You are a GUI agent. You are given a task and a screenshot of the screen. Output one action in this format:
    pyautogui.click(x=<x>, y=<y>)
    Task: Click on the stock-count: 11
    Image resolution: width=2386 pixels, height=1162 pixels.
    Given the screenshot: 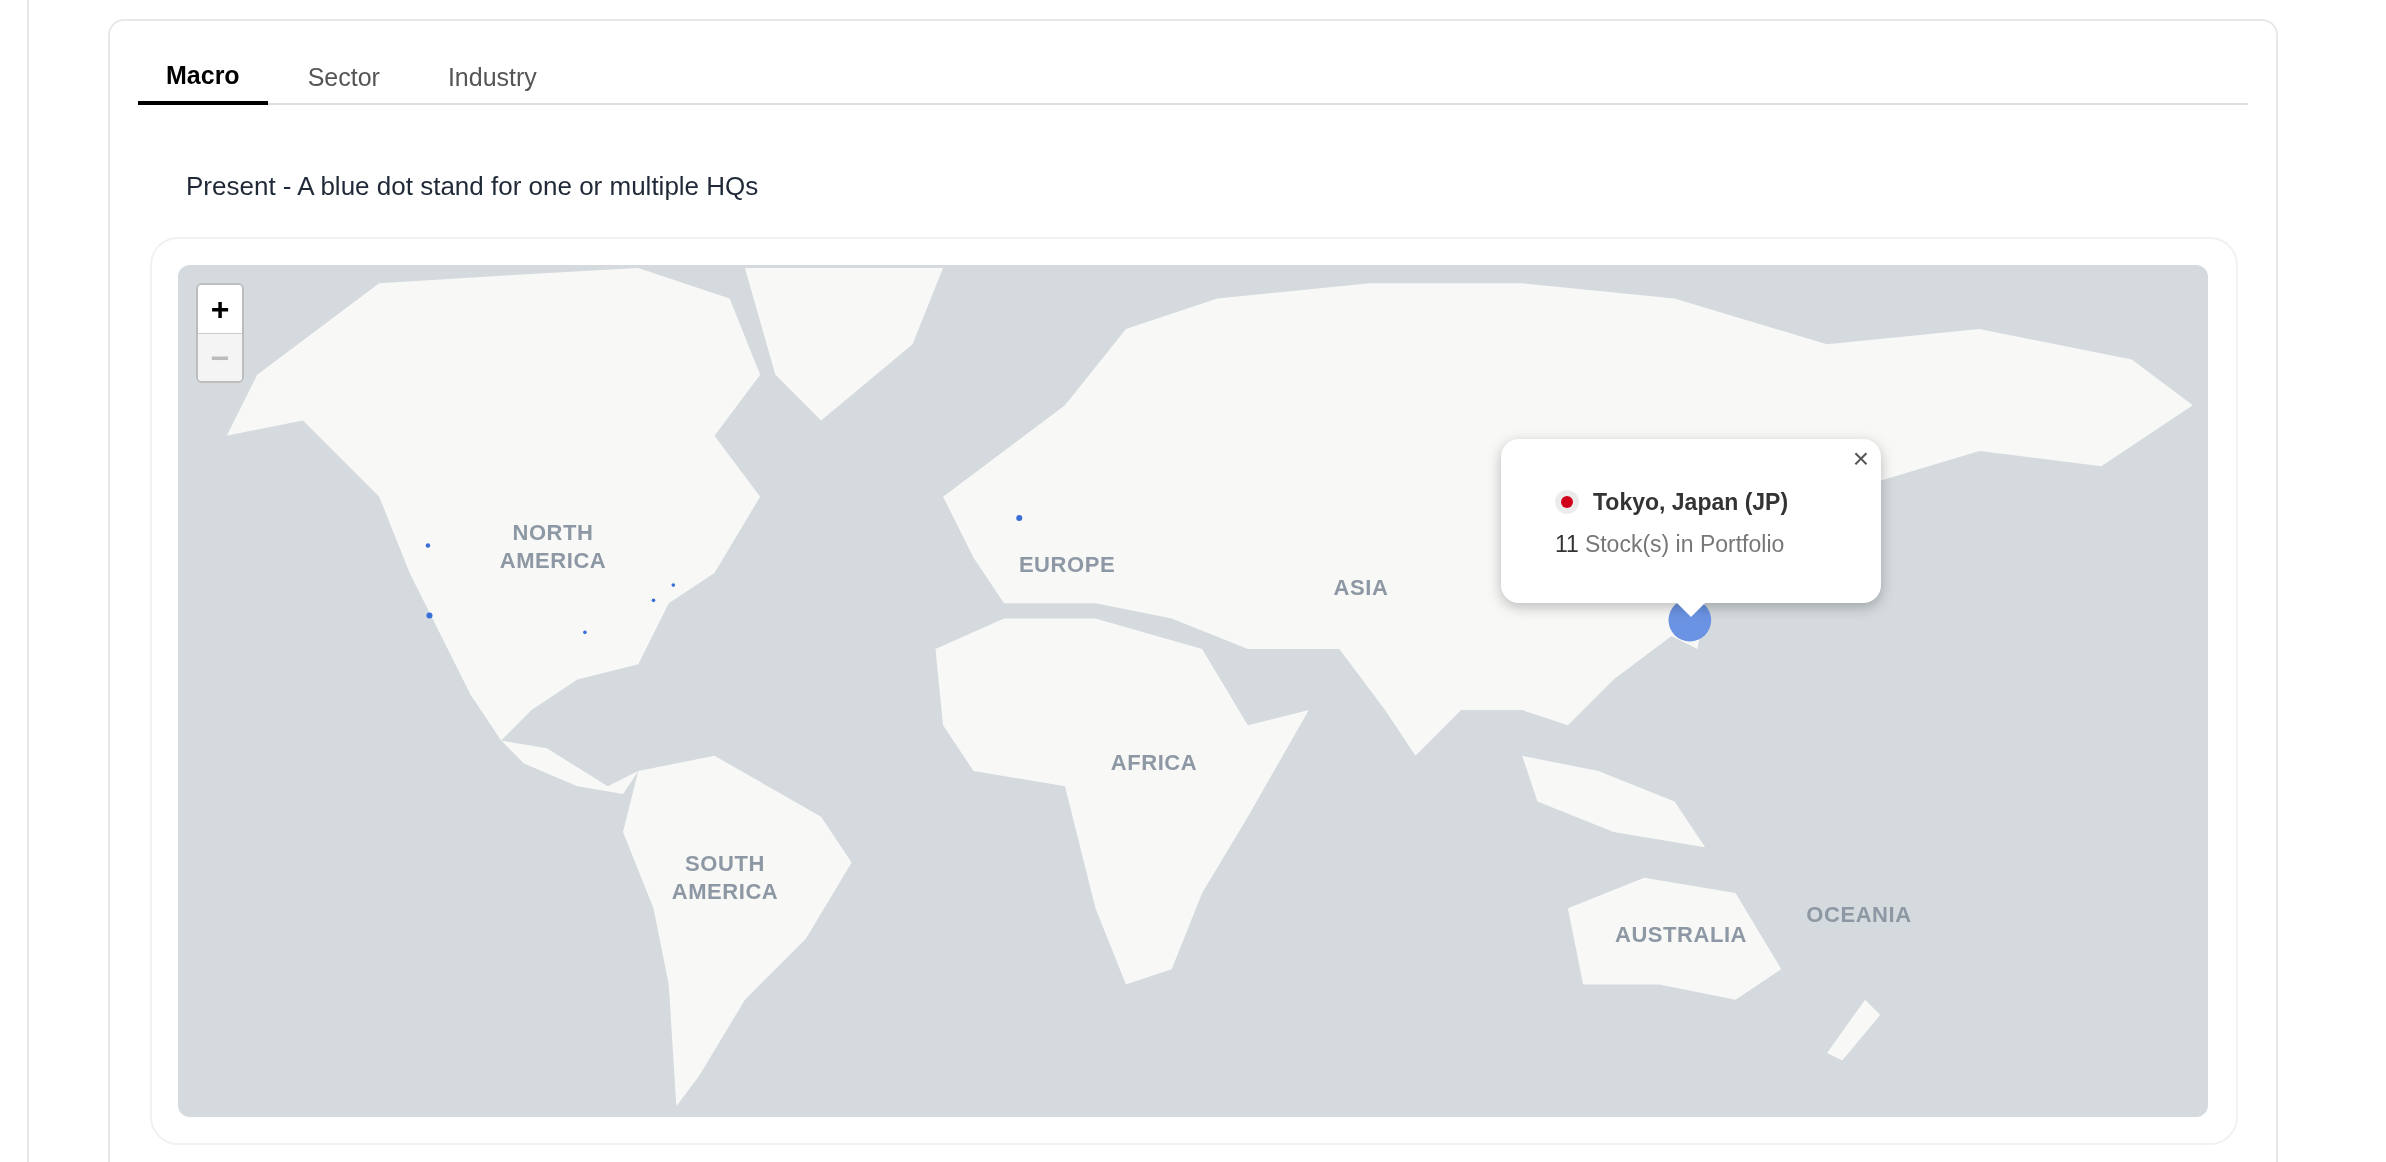 What is the action you would take?
    pyautogui.click(x=1567, y=544)
    